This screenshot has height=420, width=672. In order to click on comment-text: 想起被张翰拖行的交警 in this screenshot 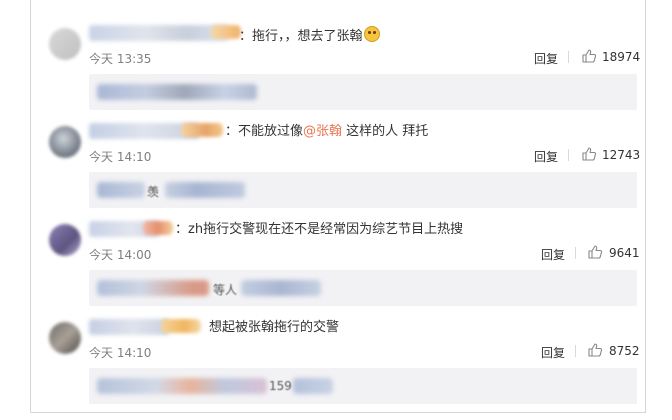, I will do `click(274, 327)`.